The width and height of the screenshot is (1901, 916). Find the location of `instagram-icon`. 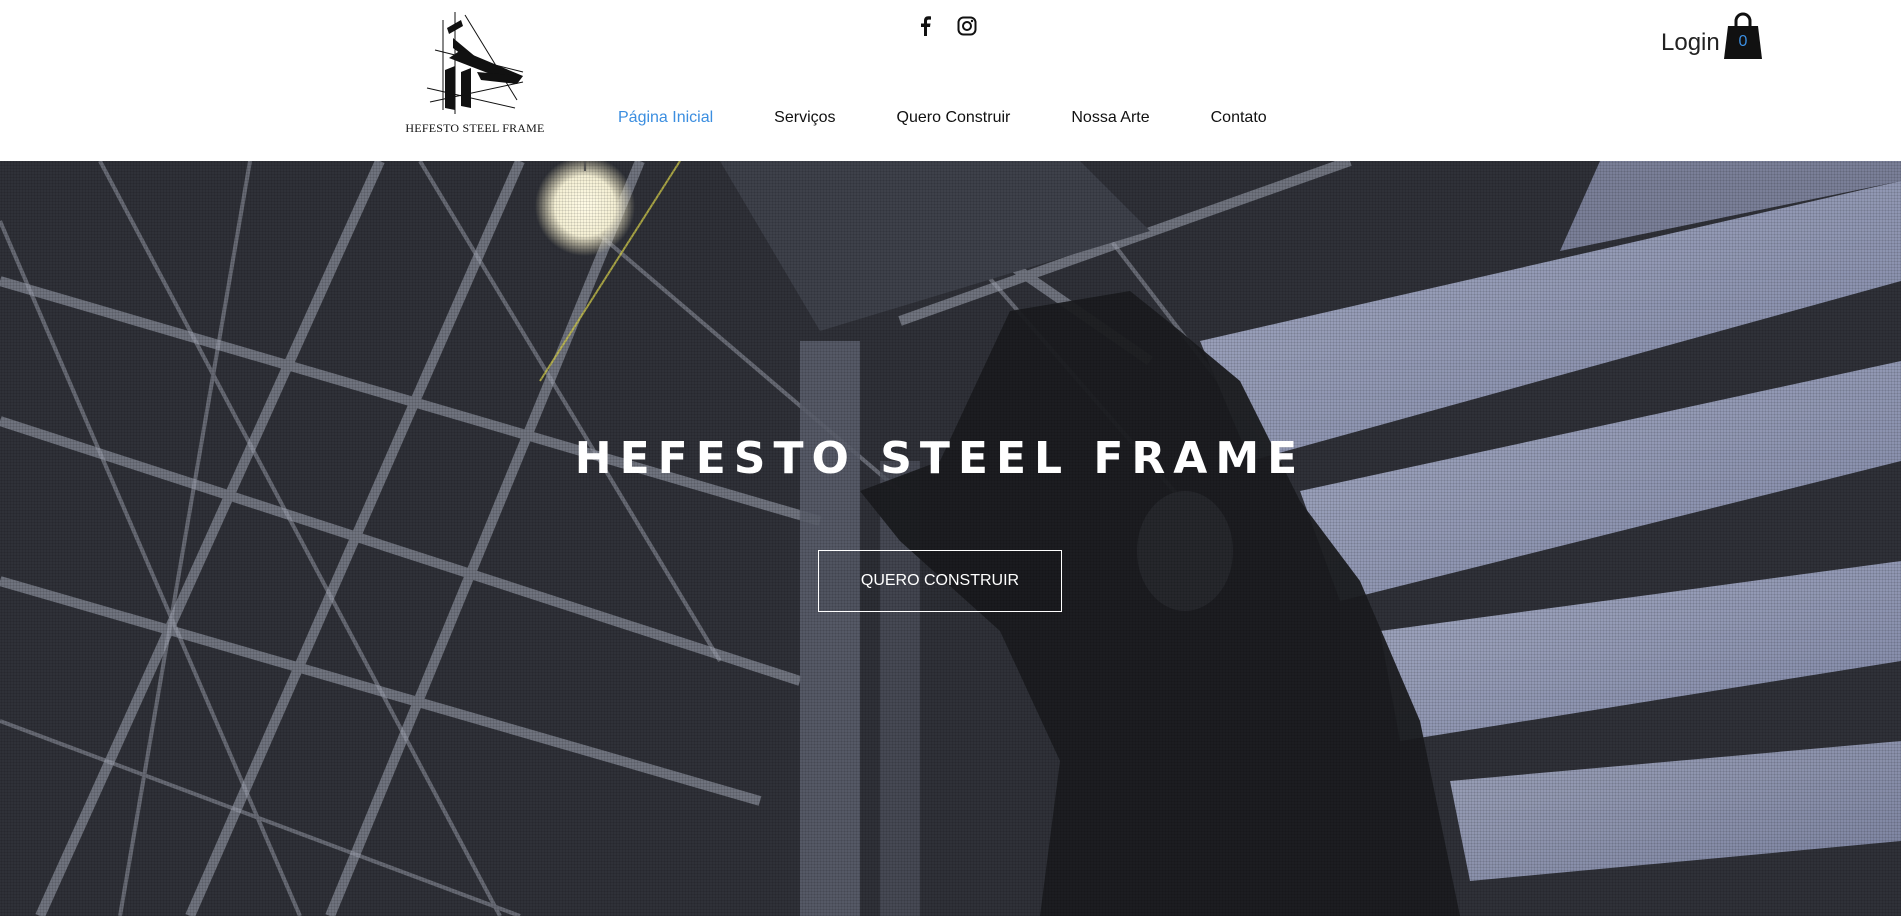

instagram-icon is located at coordinates (967, 26).